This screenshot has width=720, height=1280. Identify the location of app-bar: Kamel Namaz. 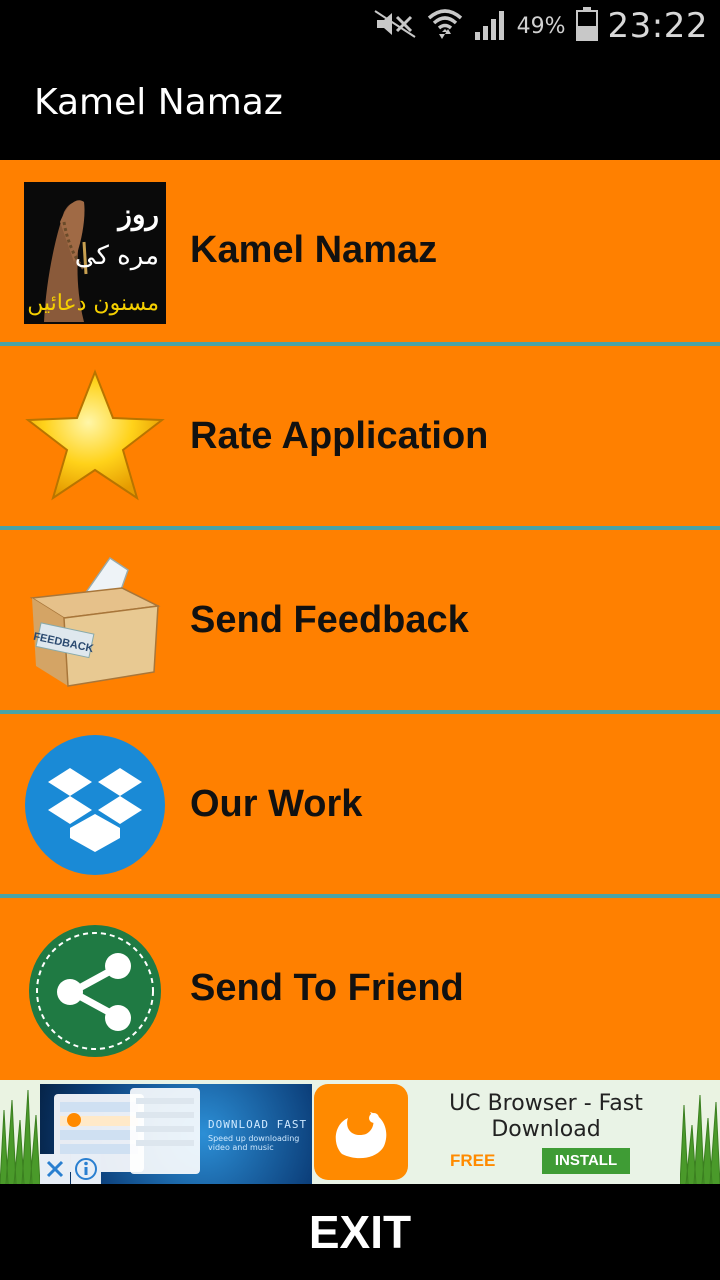
(360, 109).